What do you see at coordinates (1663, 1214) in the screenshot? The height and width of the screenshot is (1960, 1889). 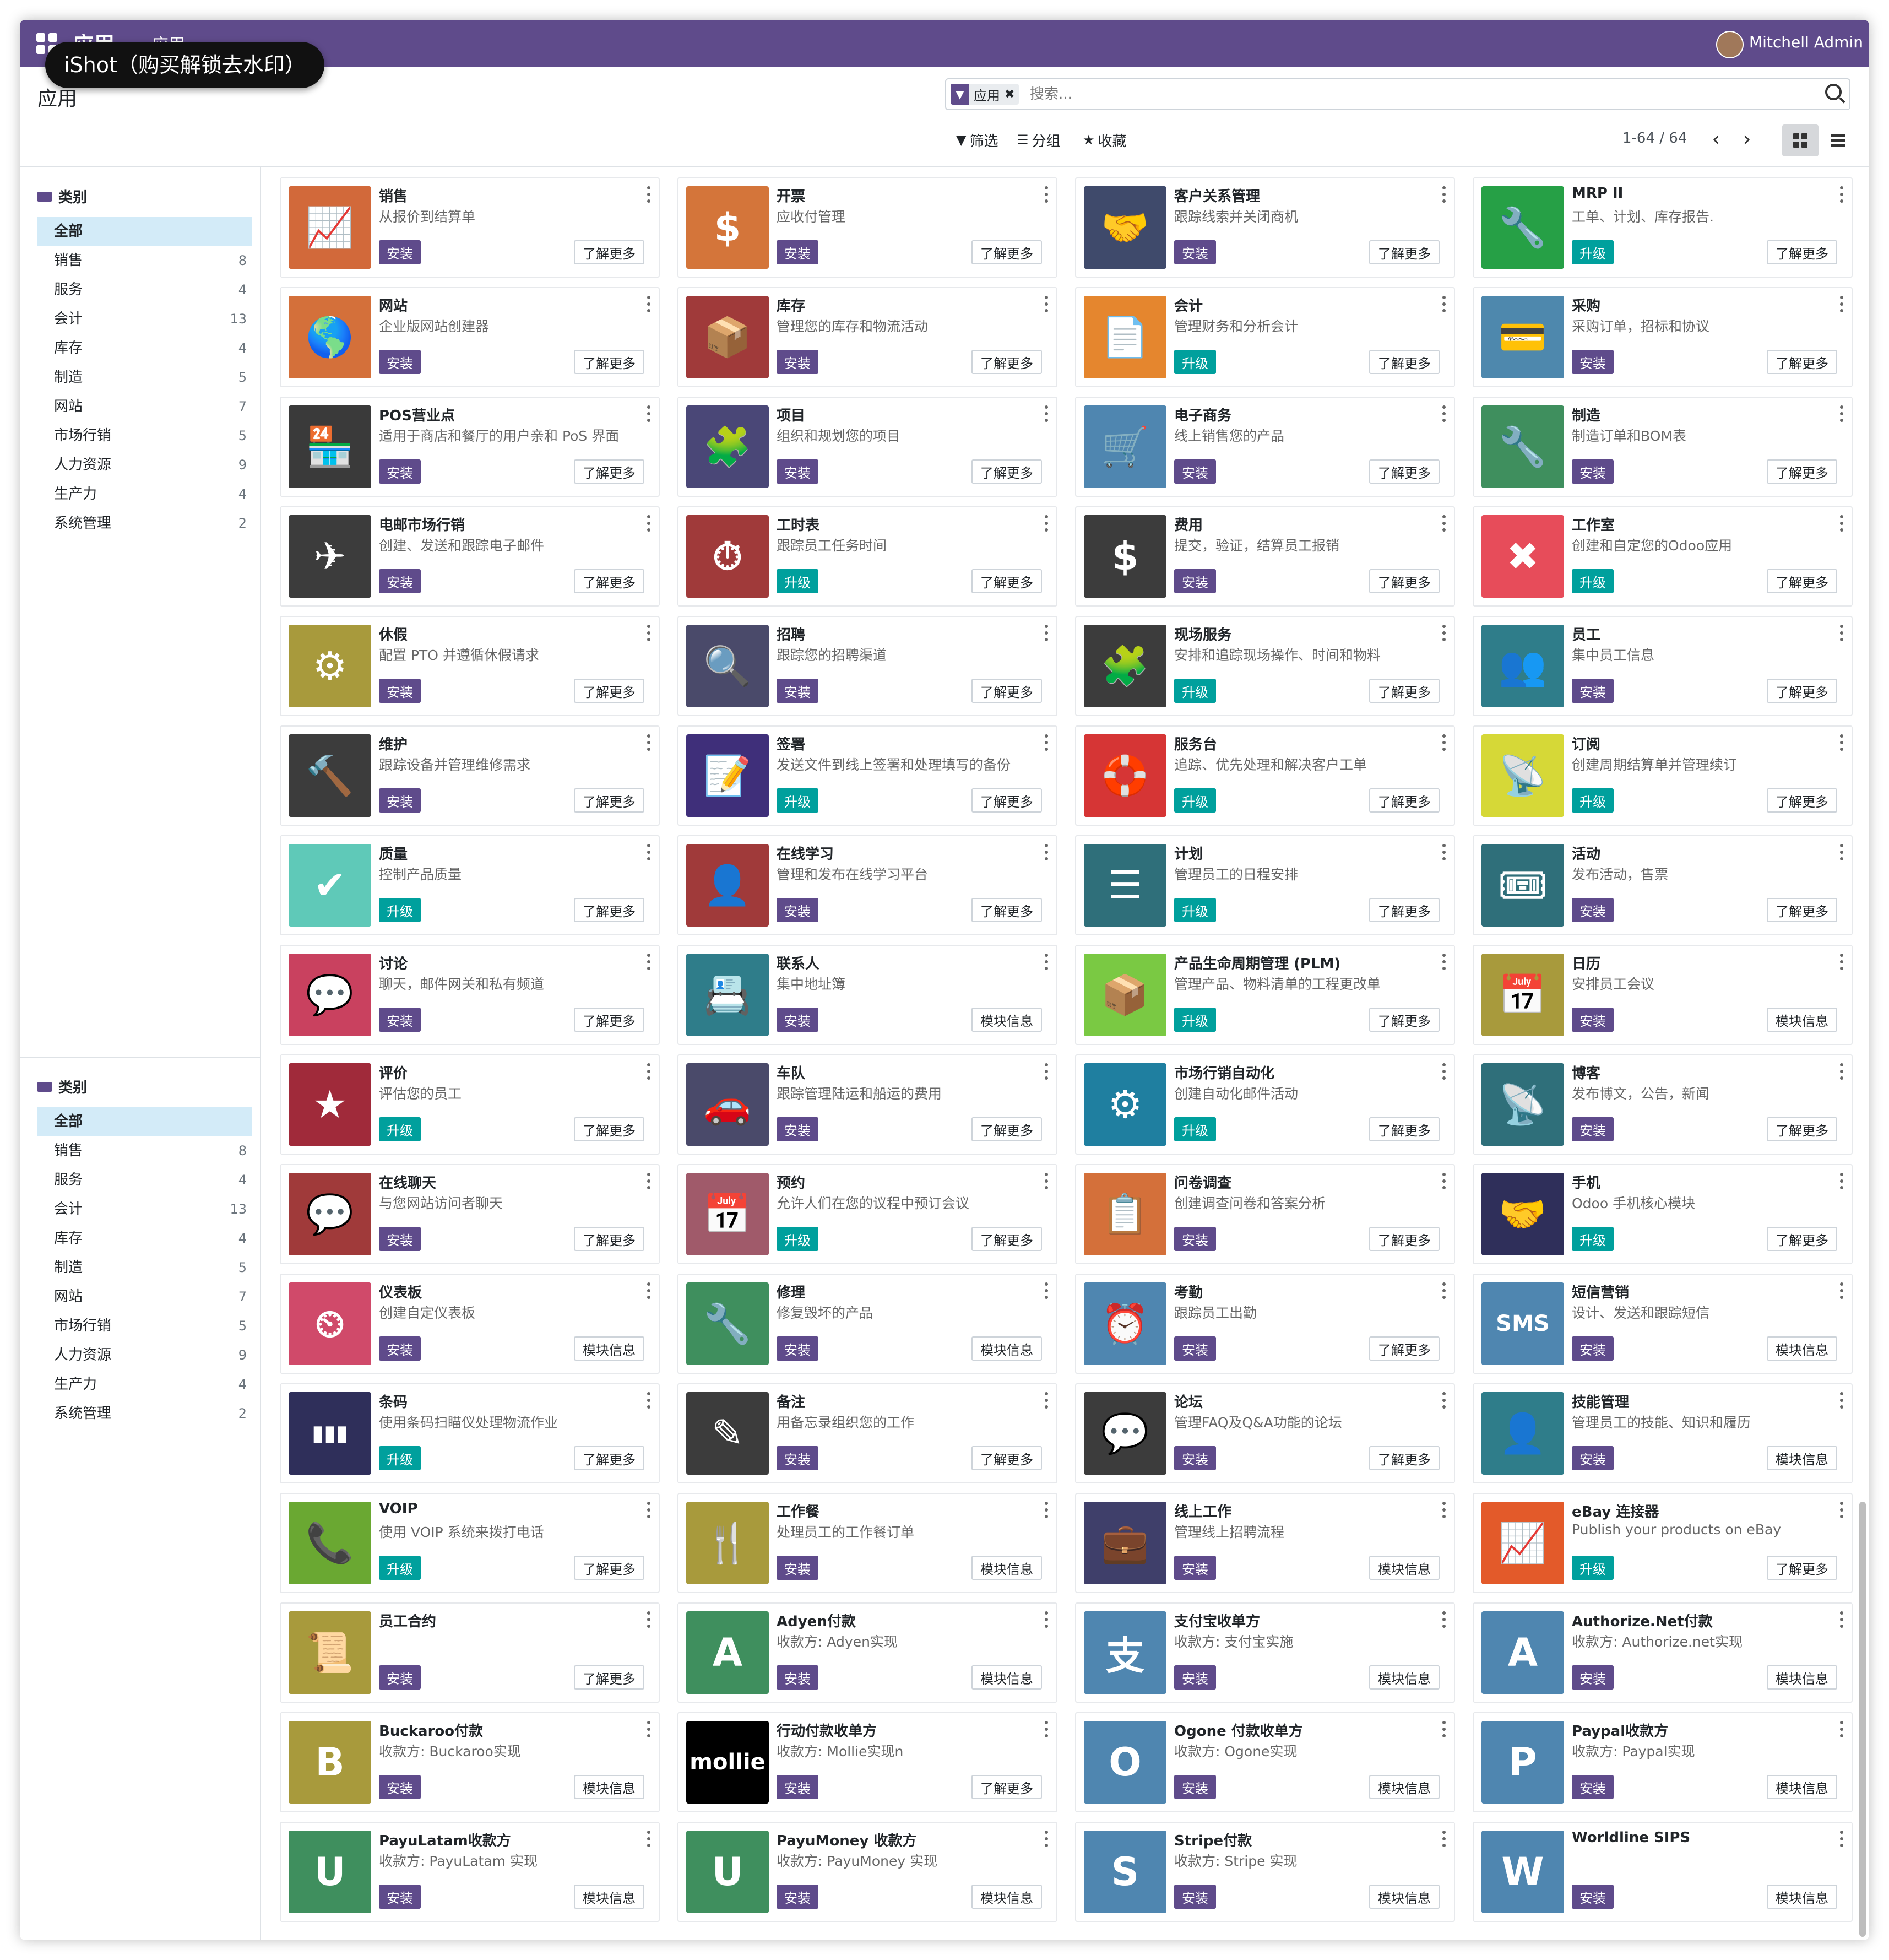 I see `app-card: 🤝 手机 Odoo 手机核心模块 升级 了解更多` at bounding box center [1663, 1214].